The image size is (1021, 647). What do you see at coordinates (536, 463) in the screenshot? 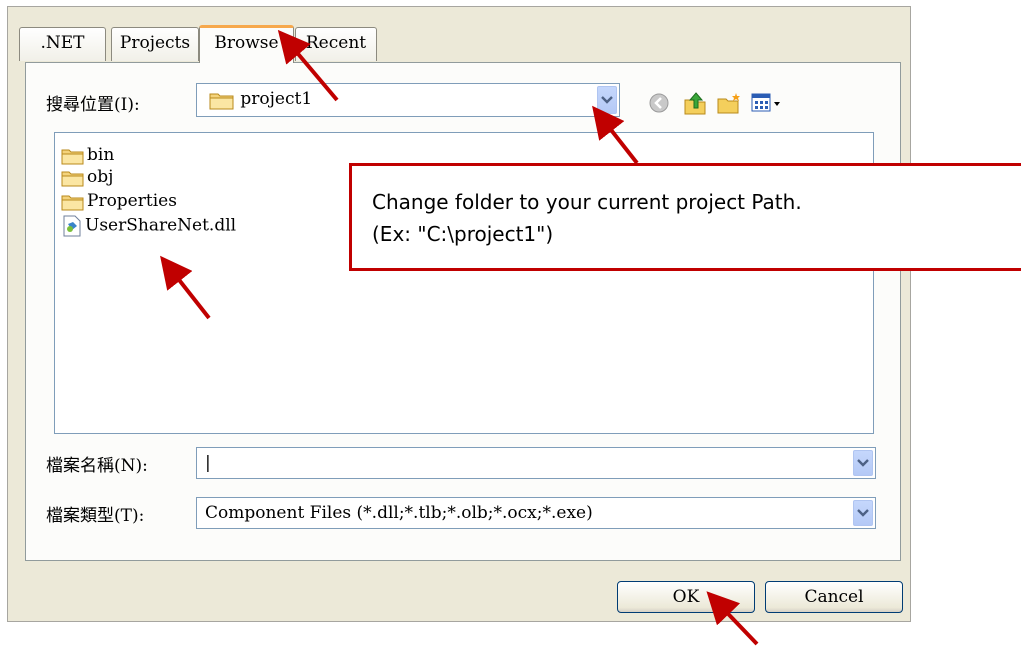
I see `file-name-input: |` at bounding box center [536, 463].